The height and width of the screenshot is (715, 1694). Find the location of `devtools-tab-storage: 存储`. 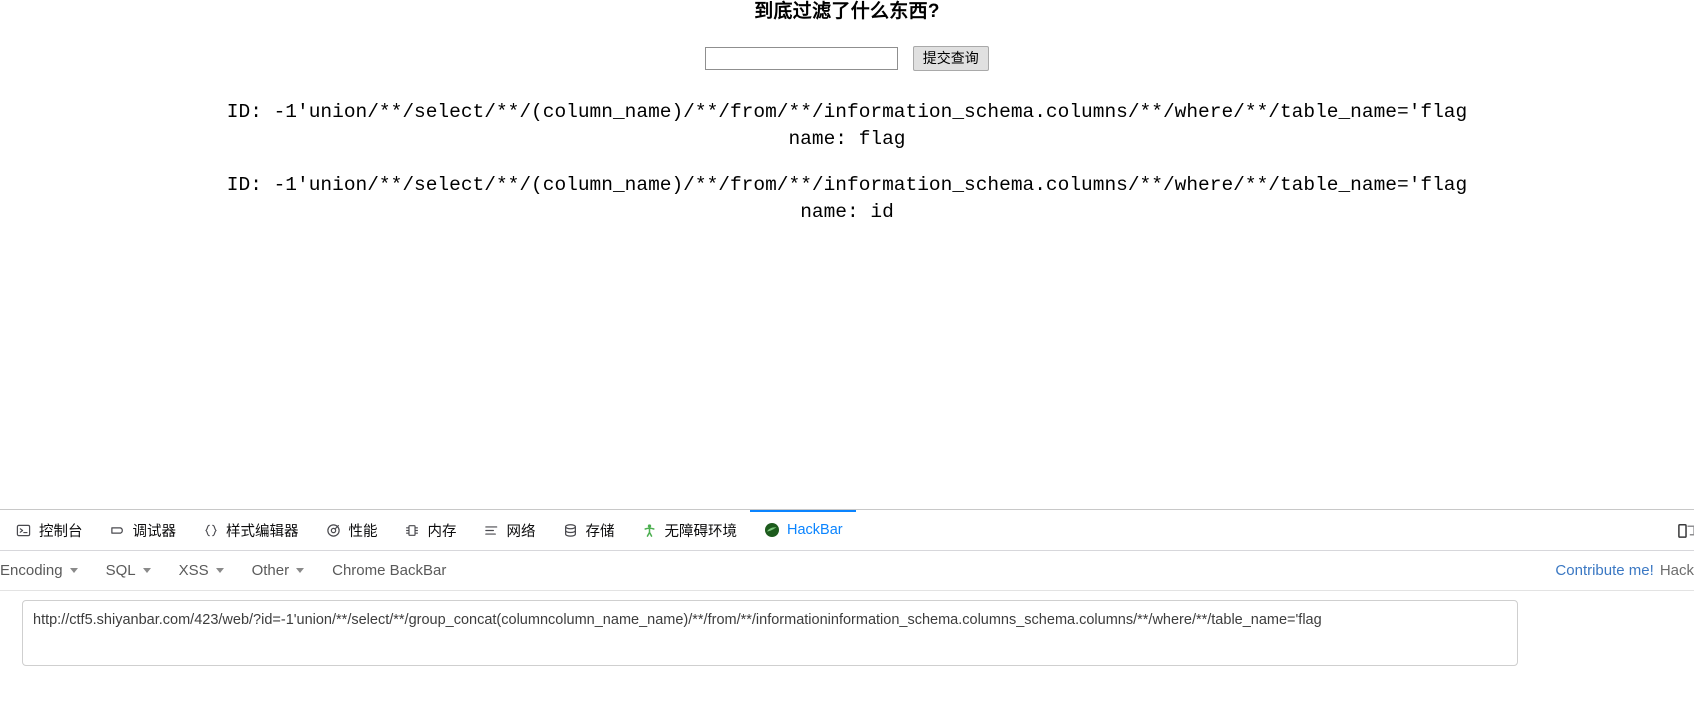

devtools-tab-storage: 存储 is located at coordinates (588, 530).